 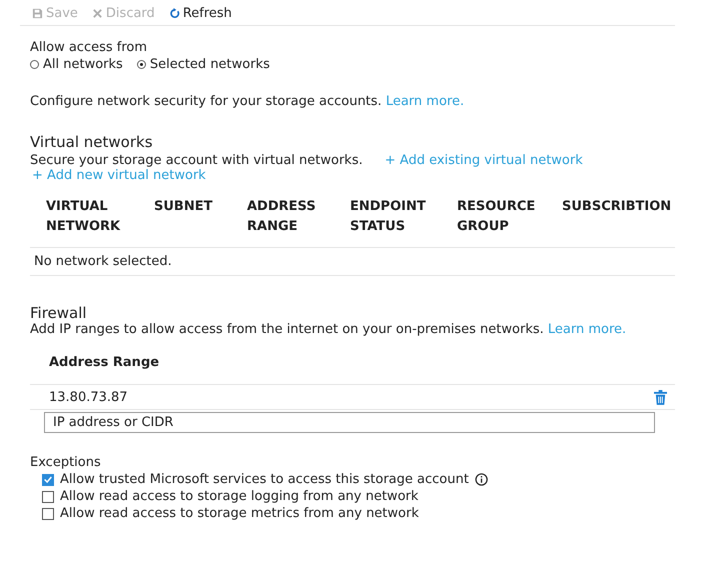 I want to click on column-header: SUBNET, so click(x=184, y=207).